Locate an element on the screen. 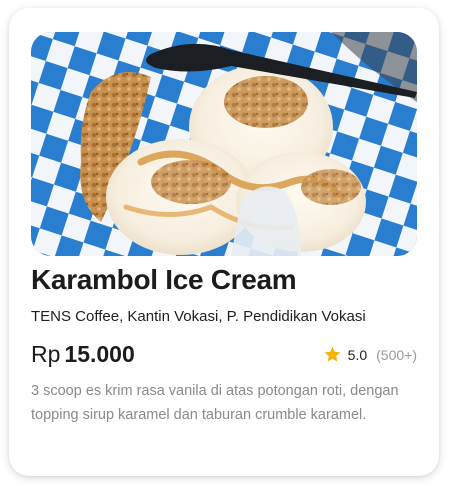  rating-count: (500+) is located at coordinates (396, 354).